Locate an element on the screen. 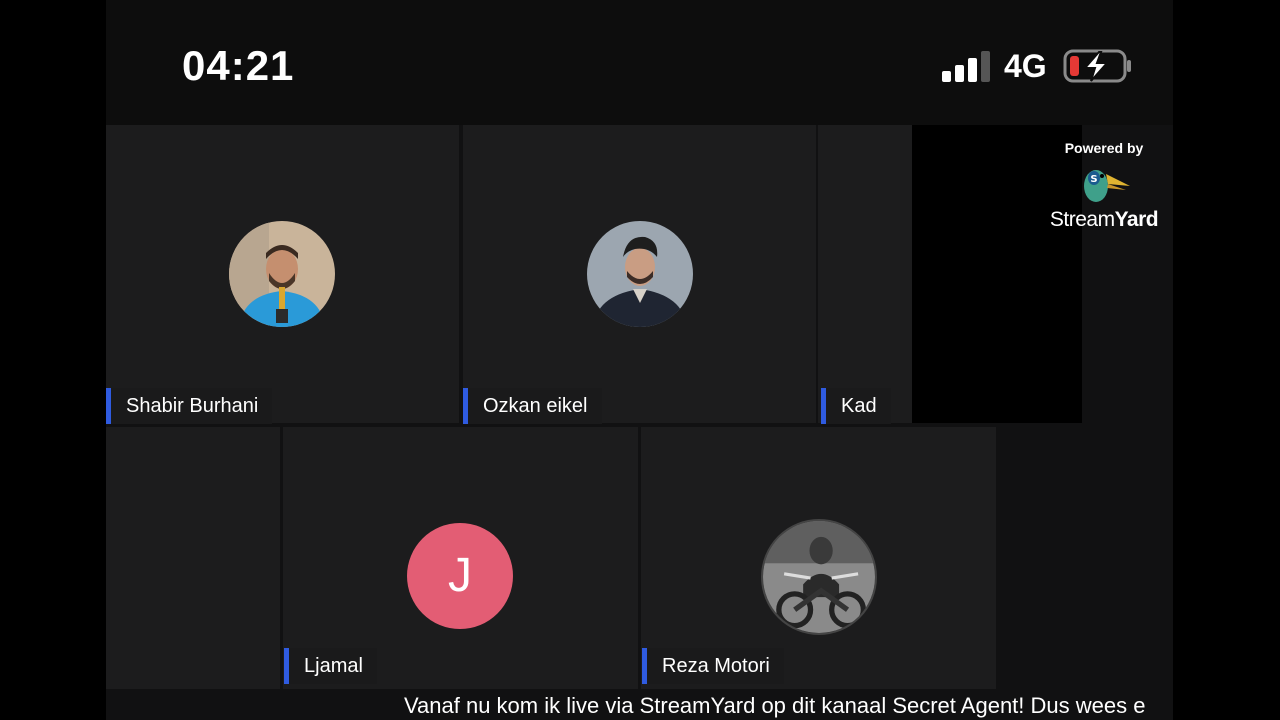  participant-tile-kad is located at coordinates (865, 274).